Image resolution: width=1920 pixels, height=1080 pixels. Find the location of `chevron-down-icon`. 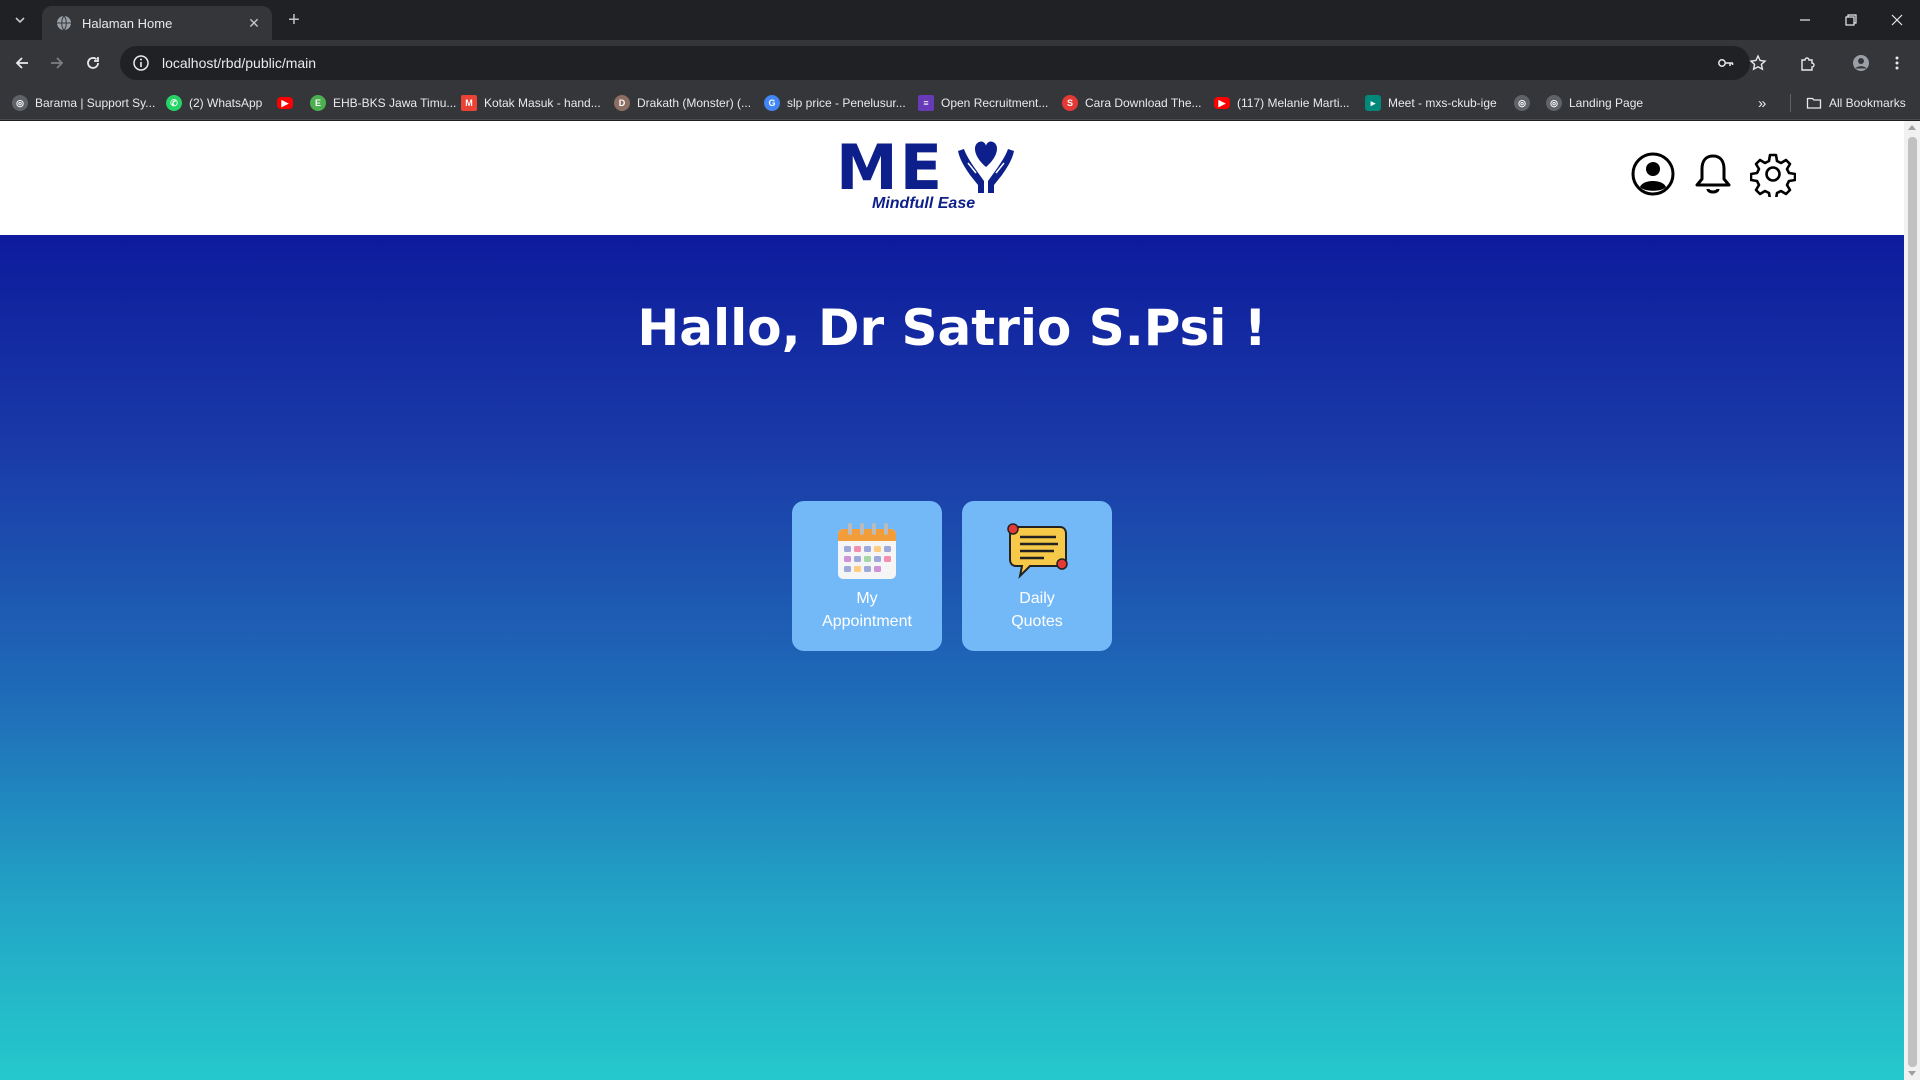

chevron-down-icon is located at coordinates (20, 20).